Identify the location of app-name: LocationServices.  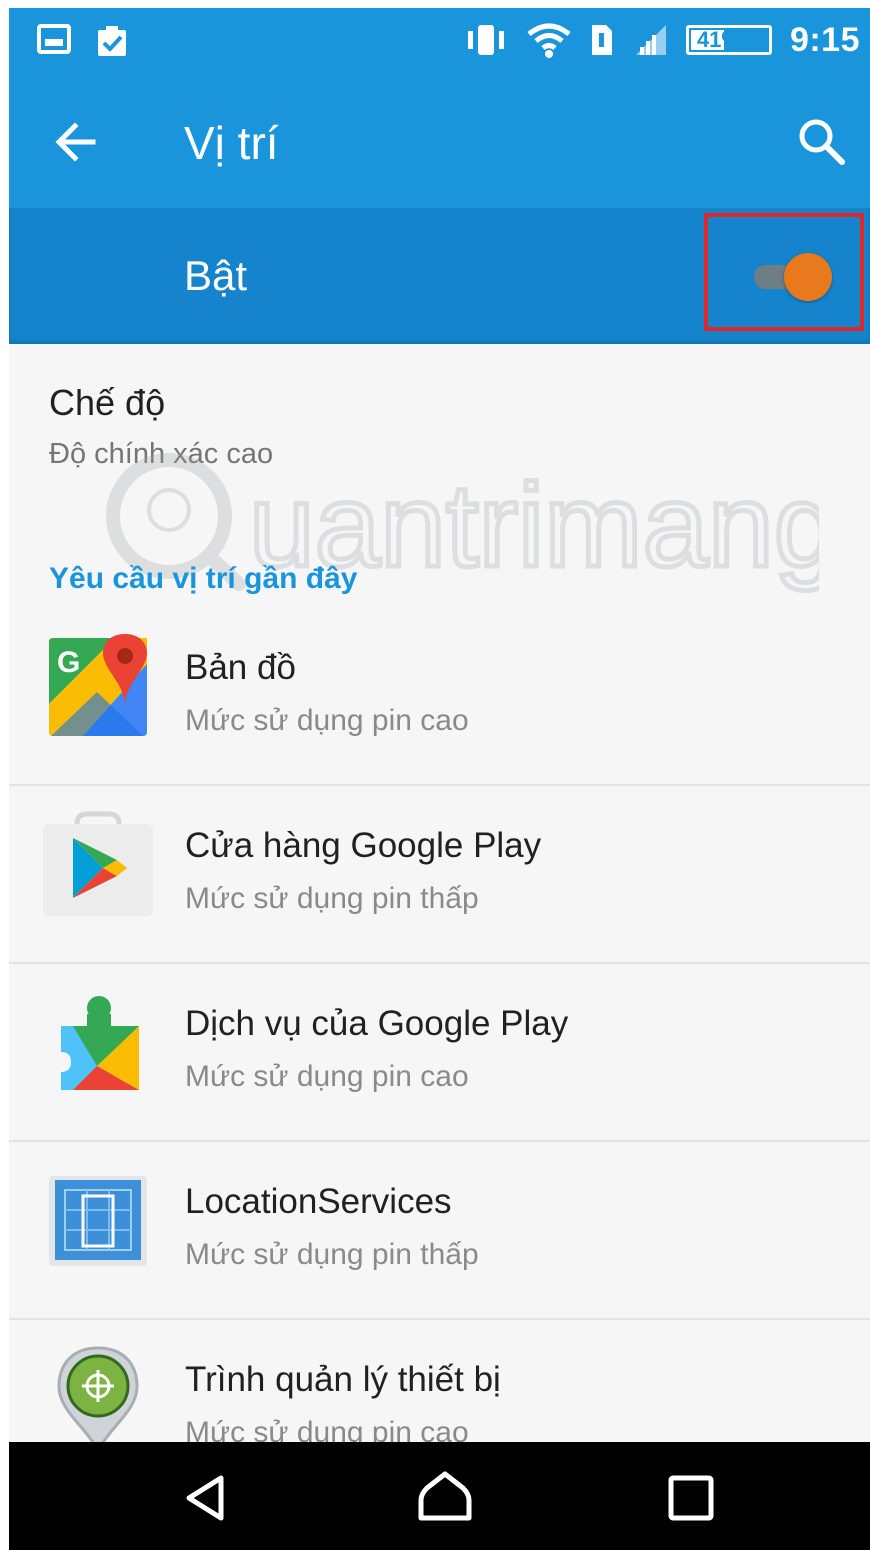
(318, 1201).